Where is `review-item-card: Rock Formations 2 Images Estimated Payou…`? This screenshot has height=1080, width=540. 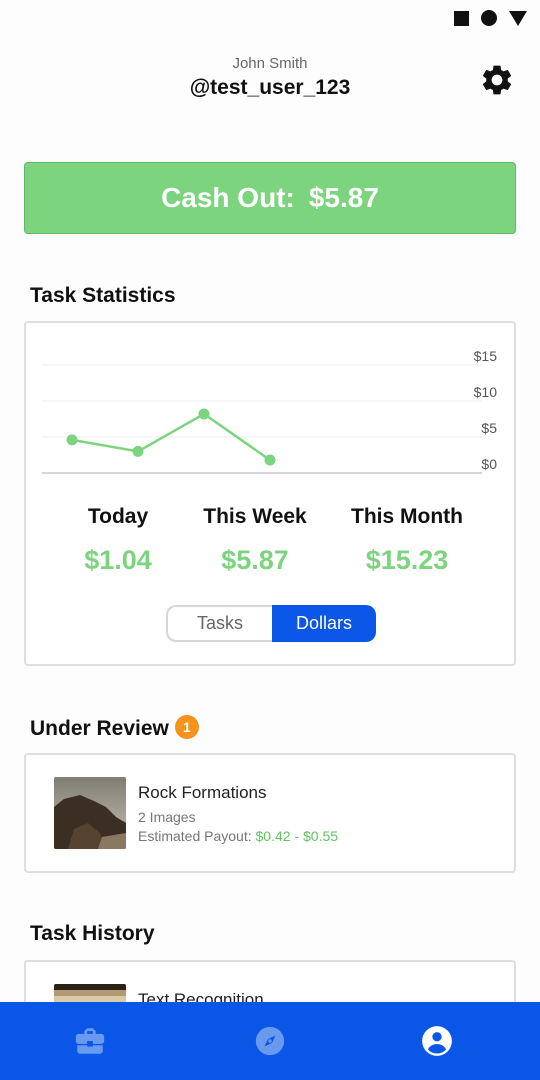 review-item-card: Rock Formations 2 Images Estimated Payou… is located at coordinates (270, 813).